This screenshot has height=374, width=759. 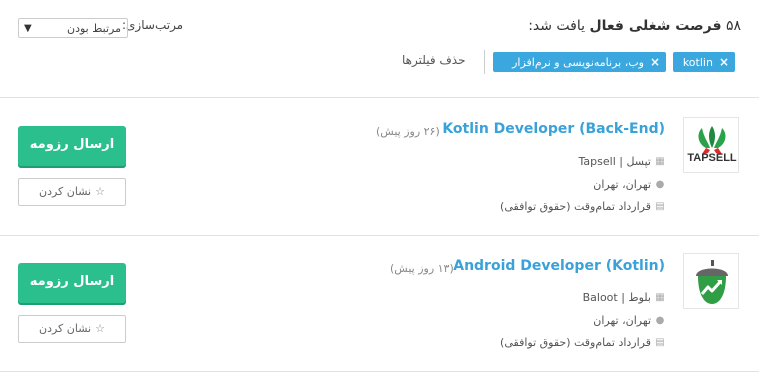 I want to click on sort-select-value: مرتبط بودن, so click(x=93, y=28).